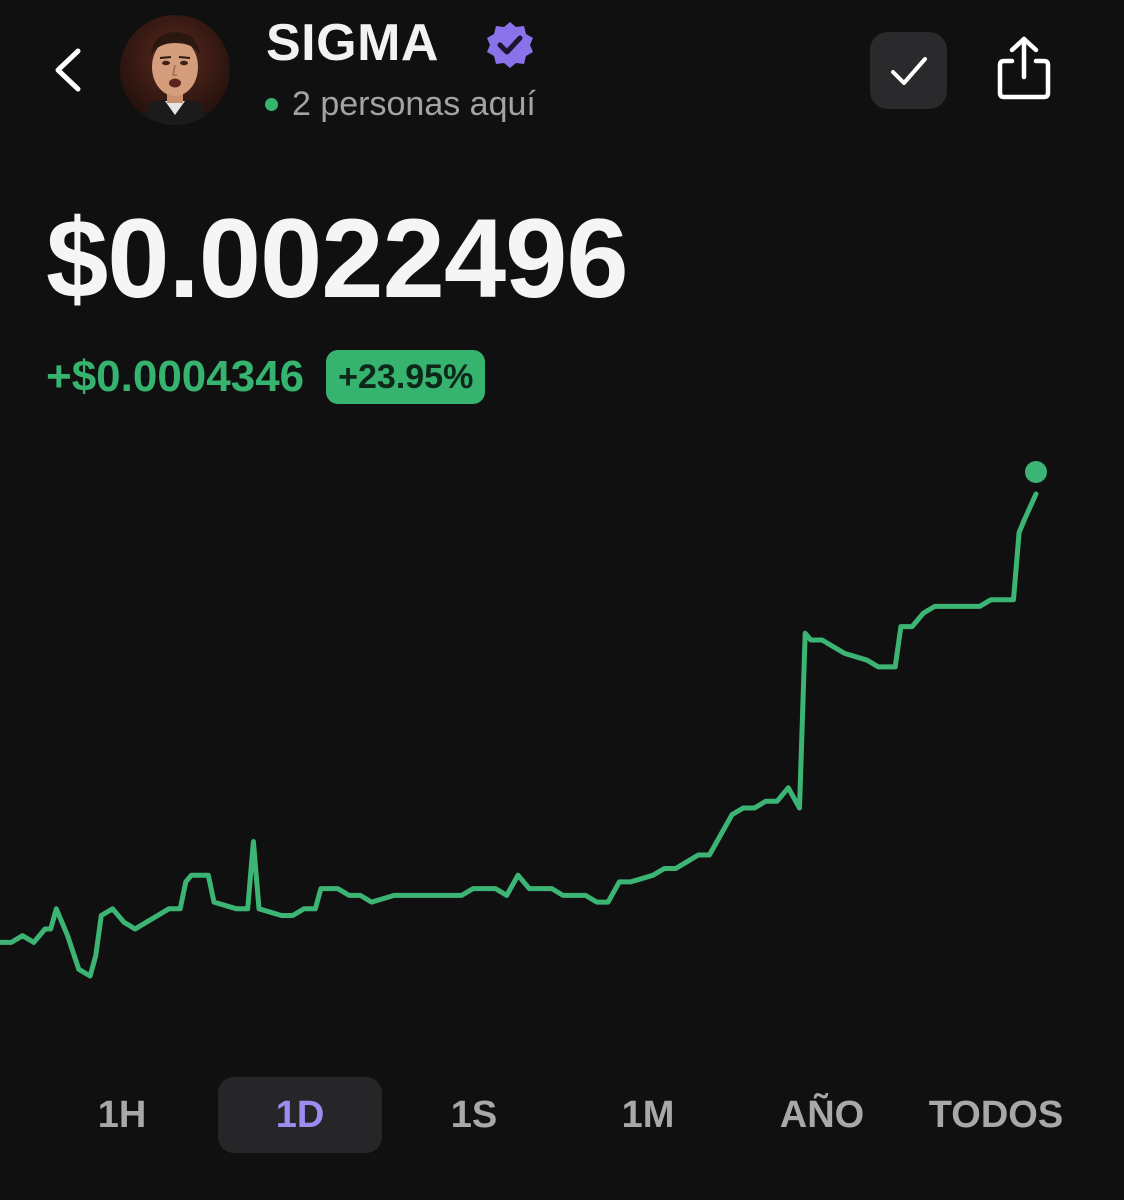  I want to click on price-change-row: +$0.0004346 +23.95%, so click(266, 377).